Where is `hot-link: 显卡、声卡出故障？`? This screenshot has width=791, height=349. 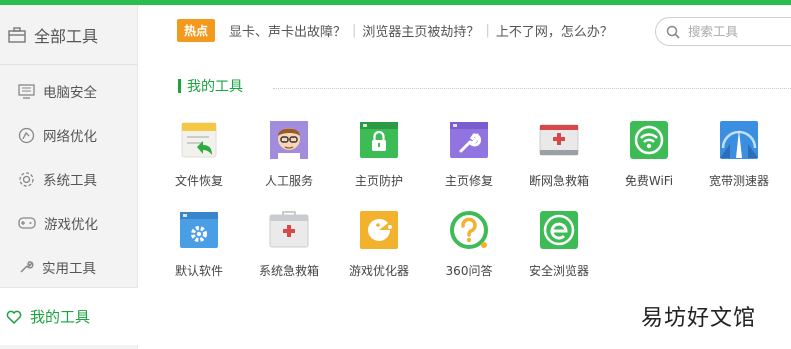 hot-link: 显卡、声卡出故障？ is located at coordinates (287, 30).